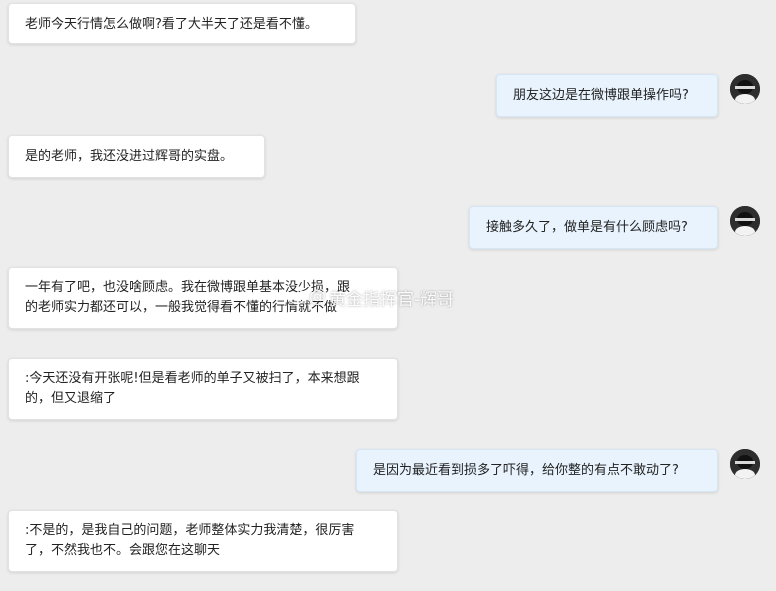 The width and height of the screenshot is (776, 591). Describe the element at coordinates (203, 389) in the screenshot. I see `chat-message-received: :今天还没有开张呢!但是看老师的单子又被扫了，本来想跟 的，但又退缩了` at that location.